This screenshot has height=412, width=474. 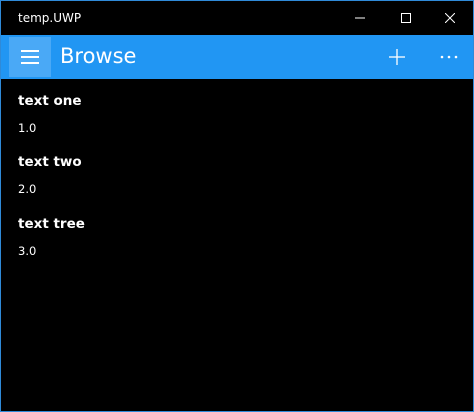 I want to click on maximize-icon, so click(x=406, y=18).